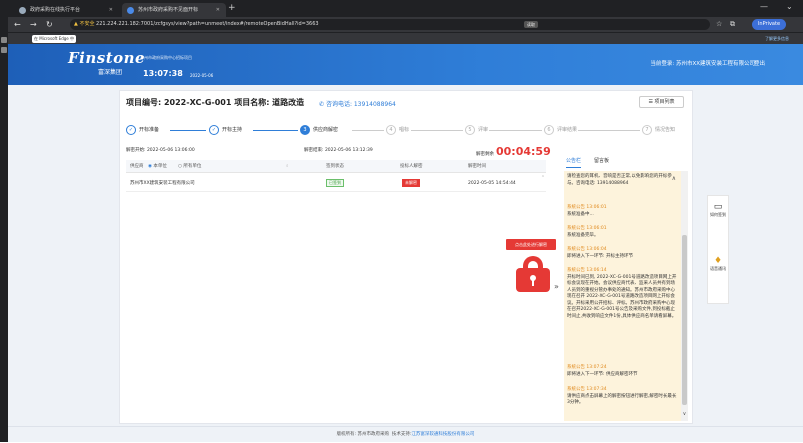  I want to click on decrypt-time: 2022-05-05 14:54:44, so click(492, 183).